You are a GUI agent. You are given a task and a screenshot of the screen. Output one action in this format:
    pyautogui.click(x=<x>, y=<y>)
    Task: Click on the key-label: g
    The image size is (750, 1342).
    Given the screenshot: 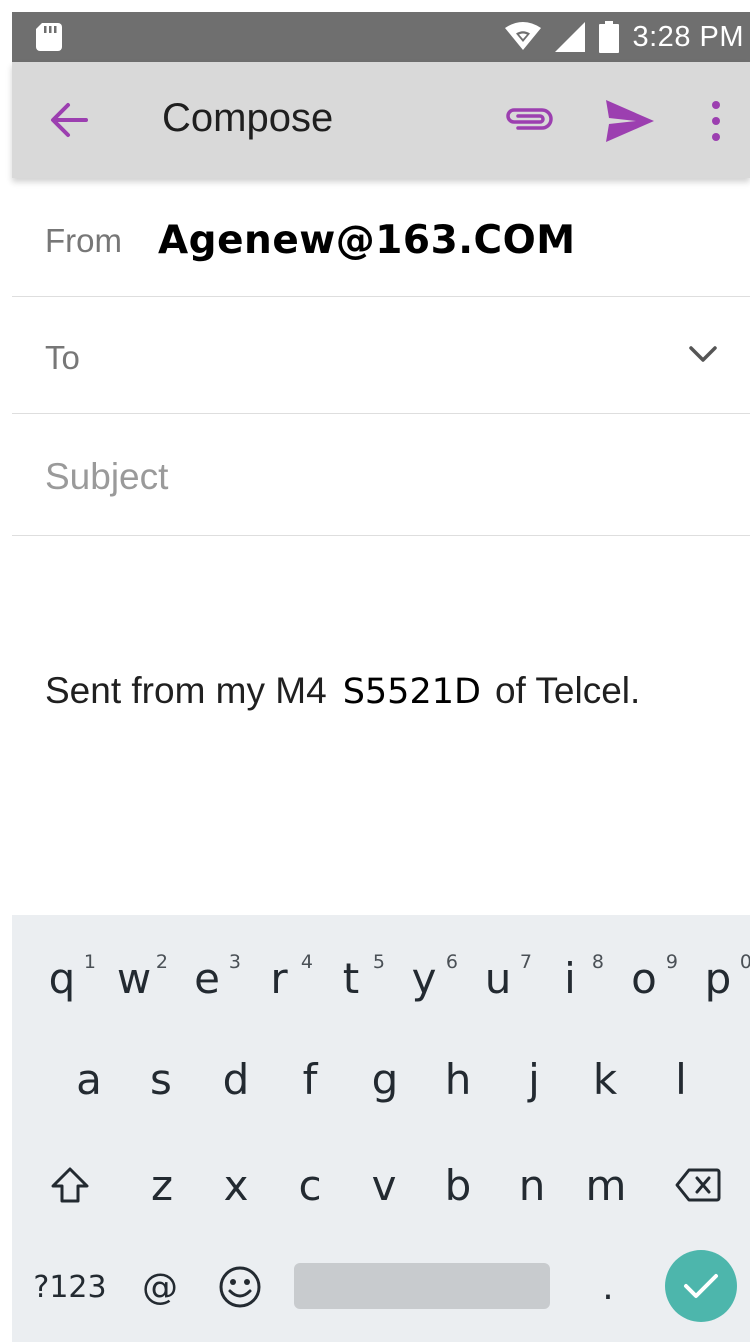 What is the action you would take?
    pyautogui.click(x=385, y=1079)
    